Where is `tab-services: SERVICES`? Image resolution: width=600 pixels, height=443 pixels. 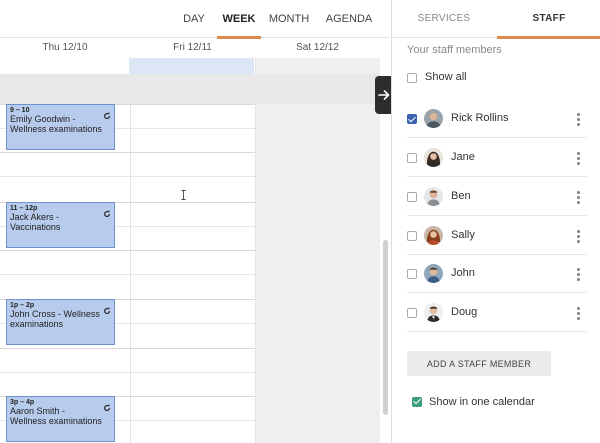
tab-services: SERVICES is located at coordinates (444, 19).